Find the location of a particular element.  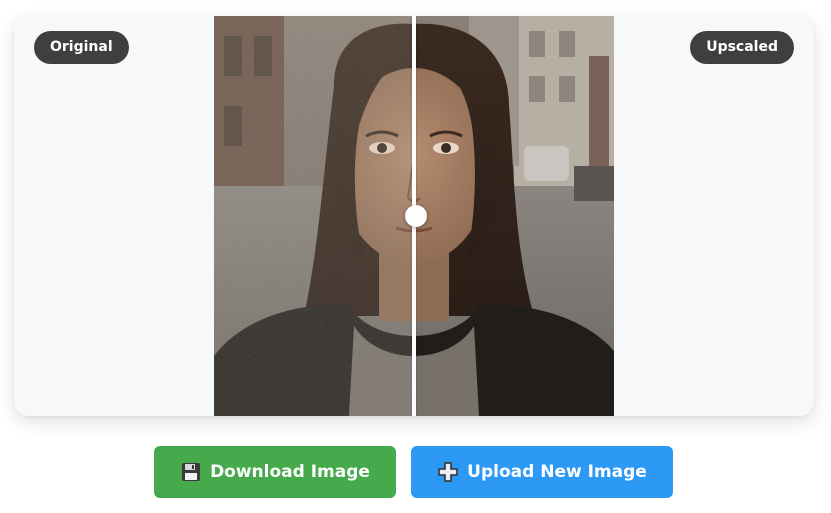

floppy-disk-icon is located at coordinates (191, 472).